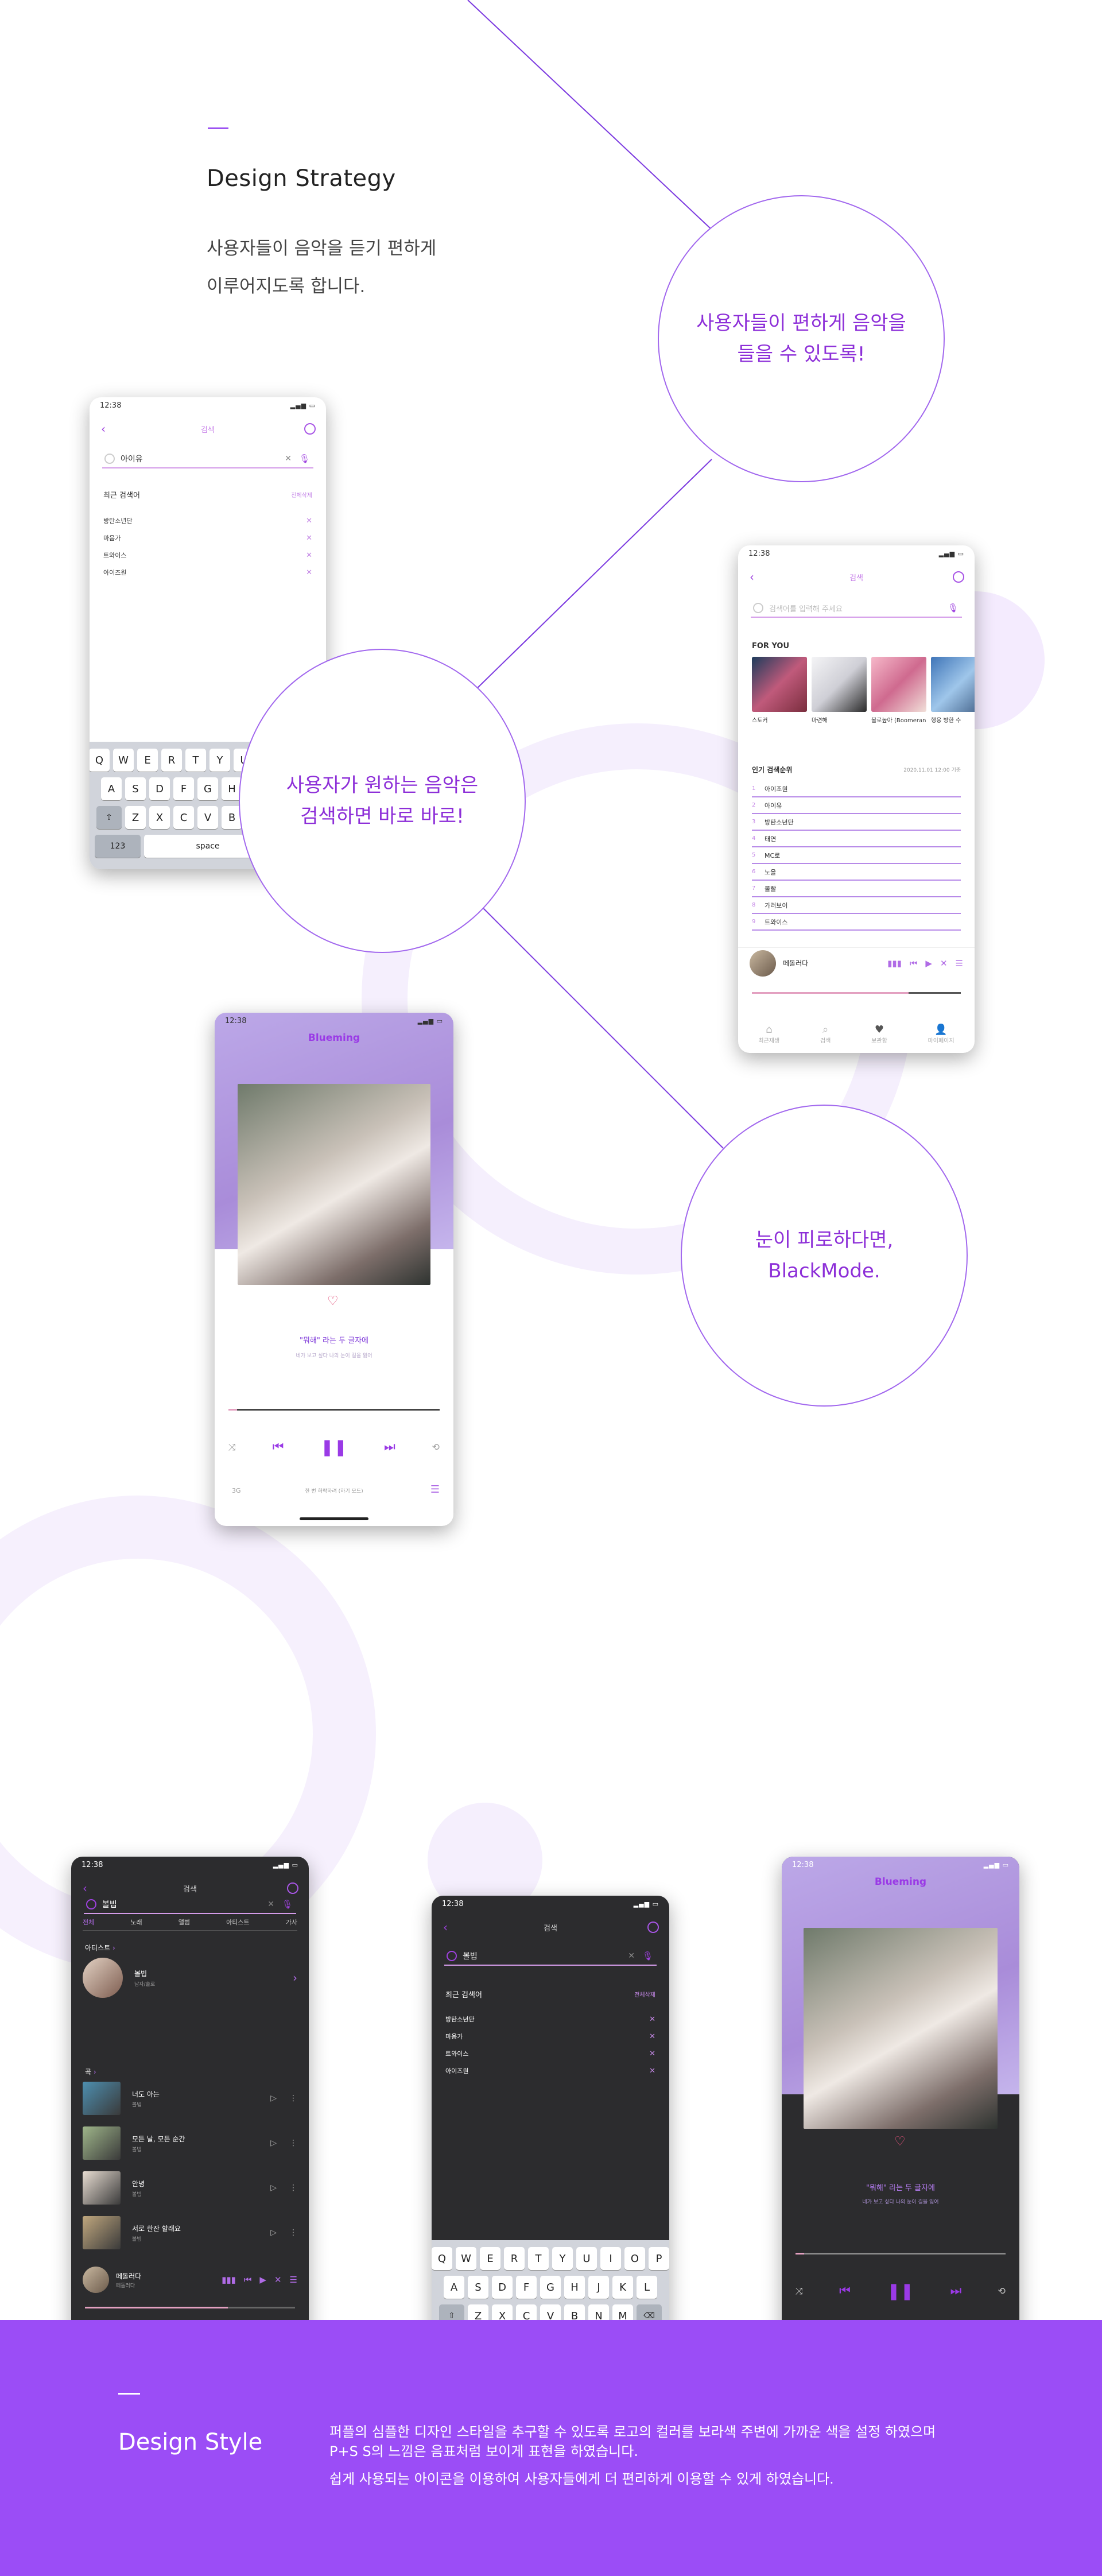 This screenshot has height=2576, width=1102. What do you see at coordinates (647, 2287) in the screenshot?
I see `key: L` at bounding box center [647, 2287].